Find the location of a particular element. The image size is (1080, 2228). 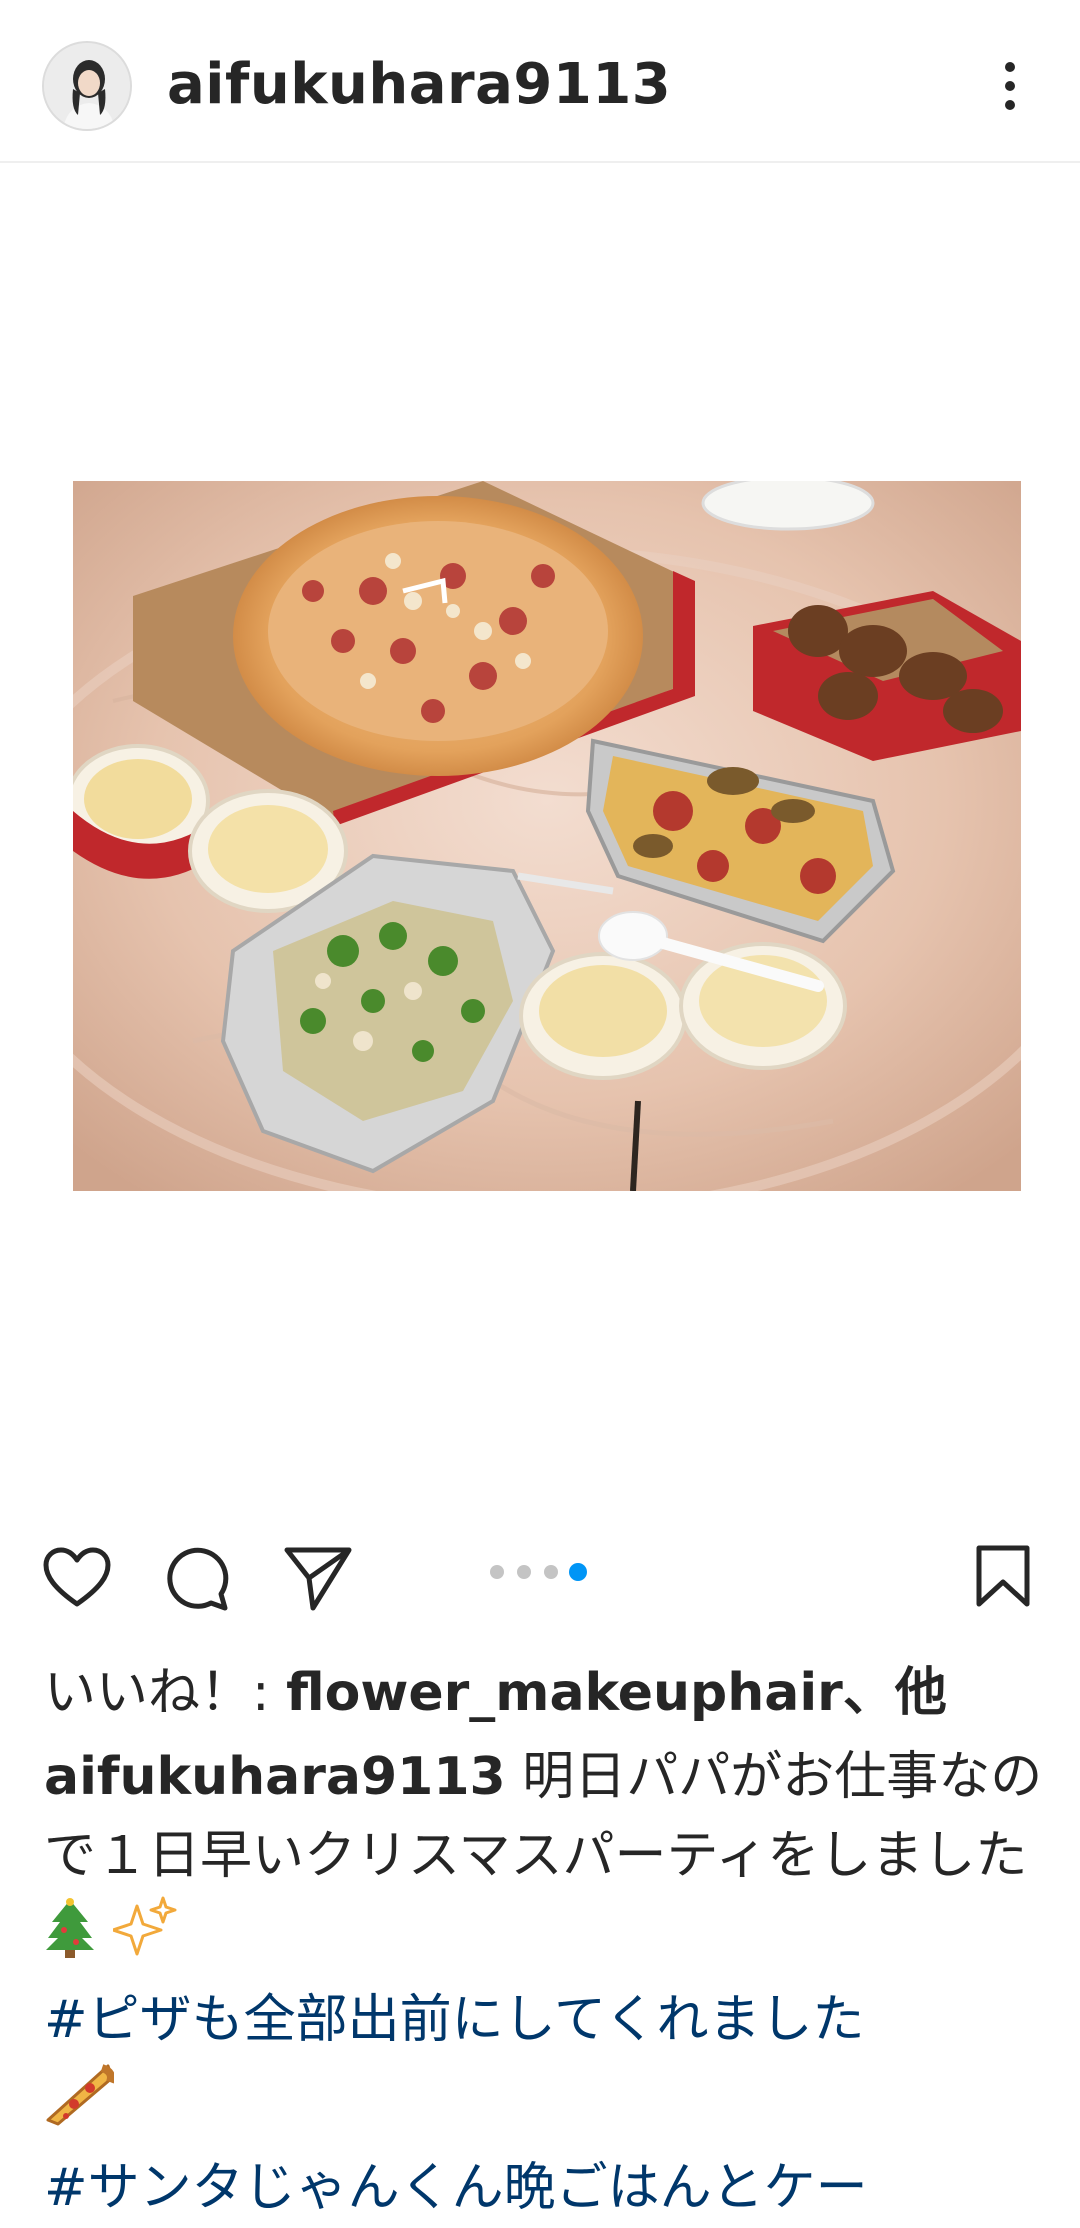

post-header: aifukuhara9113 is located at coordinates (540, 81).